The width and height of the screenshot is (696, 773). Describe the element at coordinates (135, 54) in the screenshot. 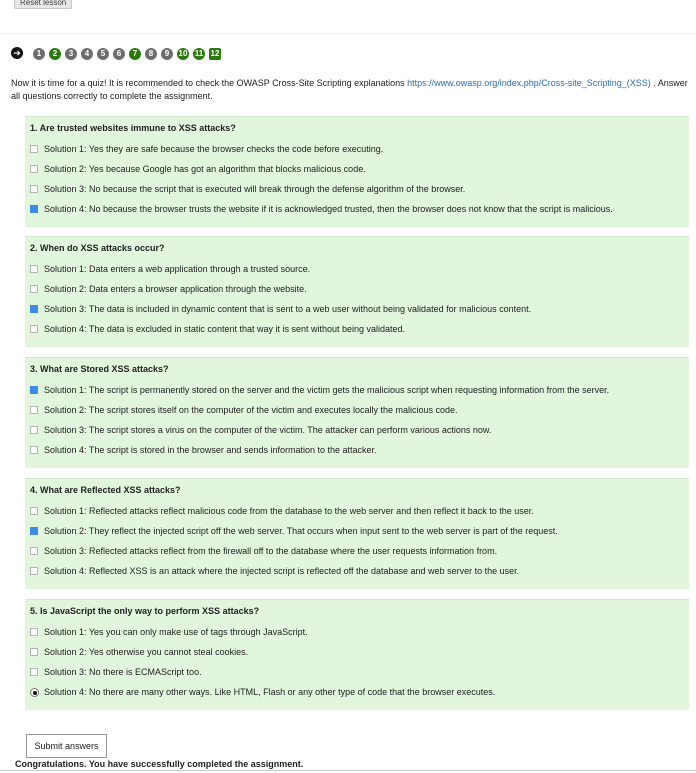

I see `page-7-button: 7` at that location.